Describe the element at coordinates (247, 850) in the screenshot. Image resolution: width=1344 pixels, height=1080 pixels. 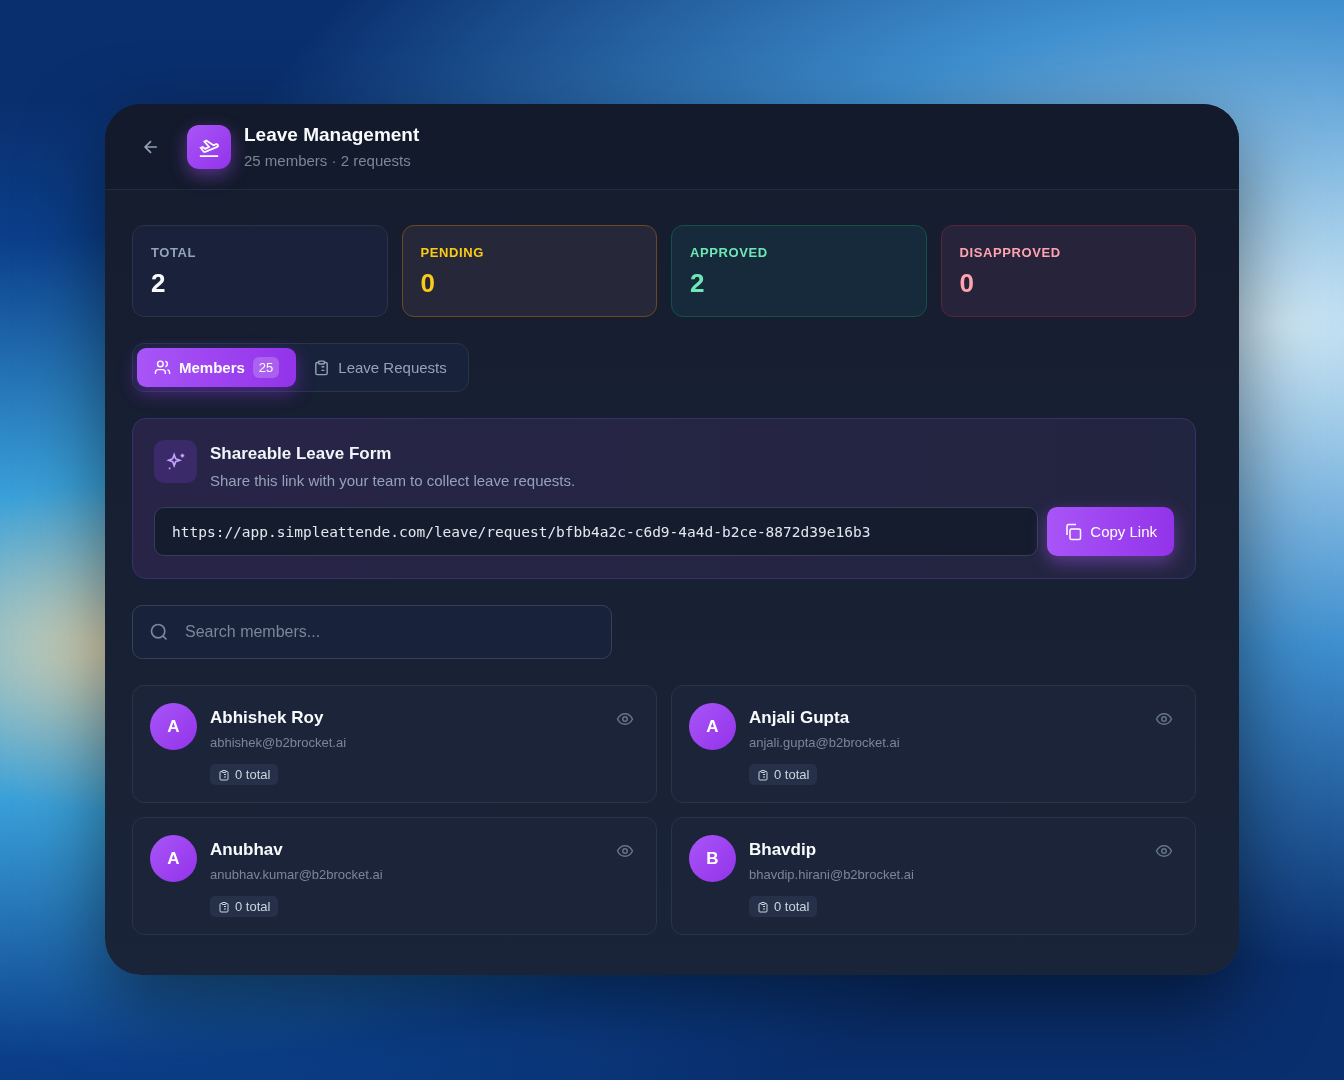
I see `member-name: Anubhav` at that location.